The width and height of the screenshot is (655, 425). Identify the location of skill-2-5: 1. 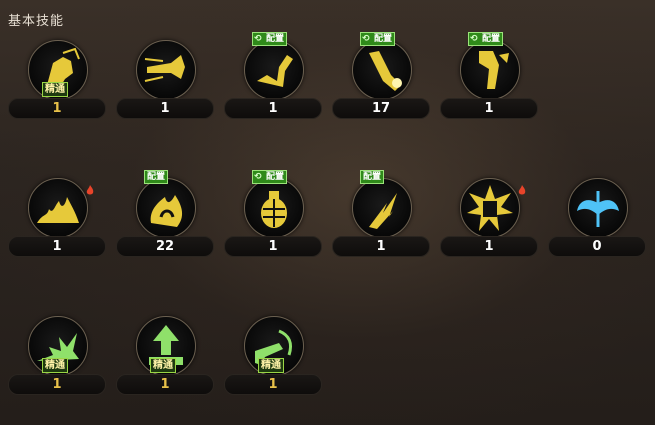
(486, 218).